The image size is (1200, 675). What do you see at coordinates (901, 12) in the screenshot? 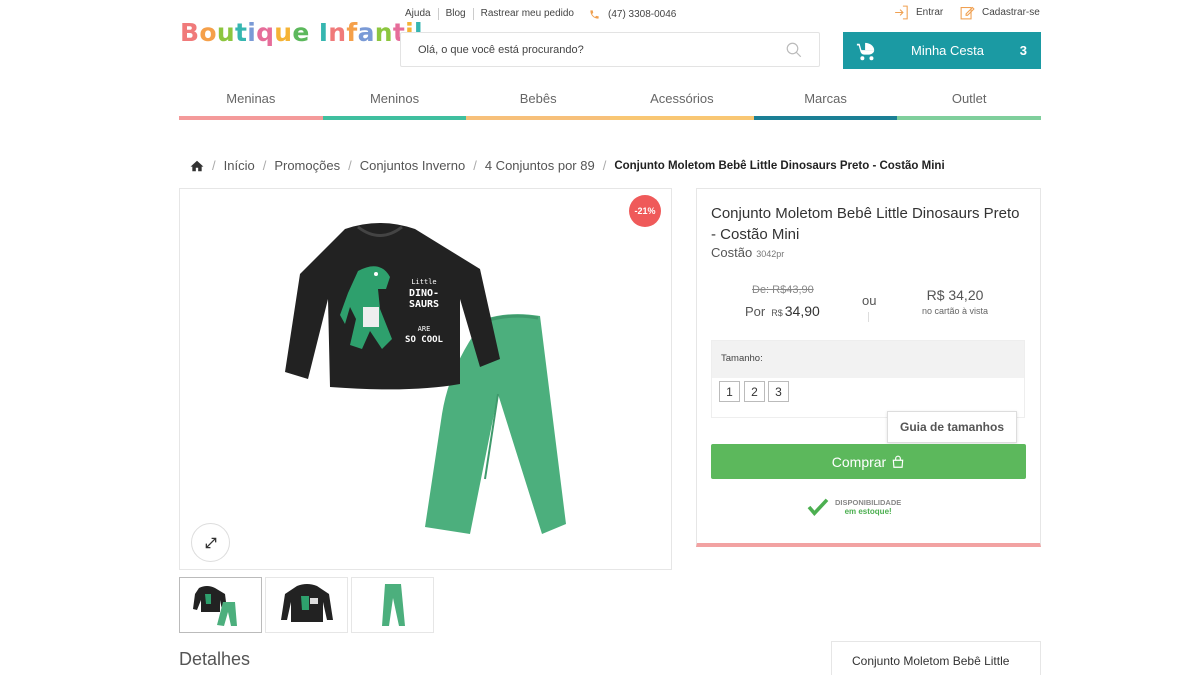
I see `login-icon` at bounding box center [901, 12].